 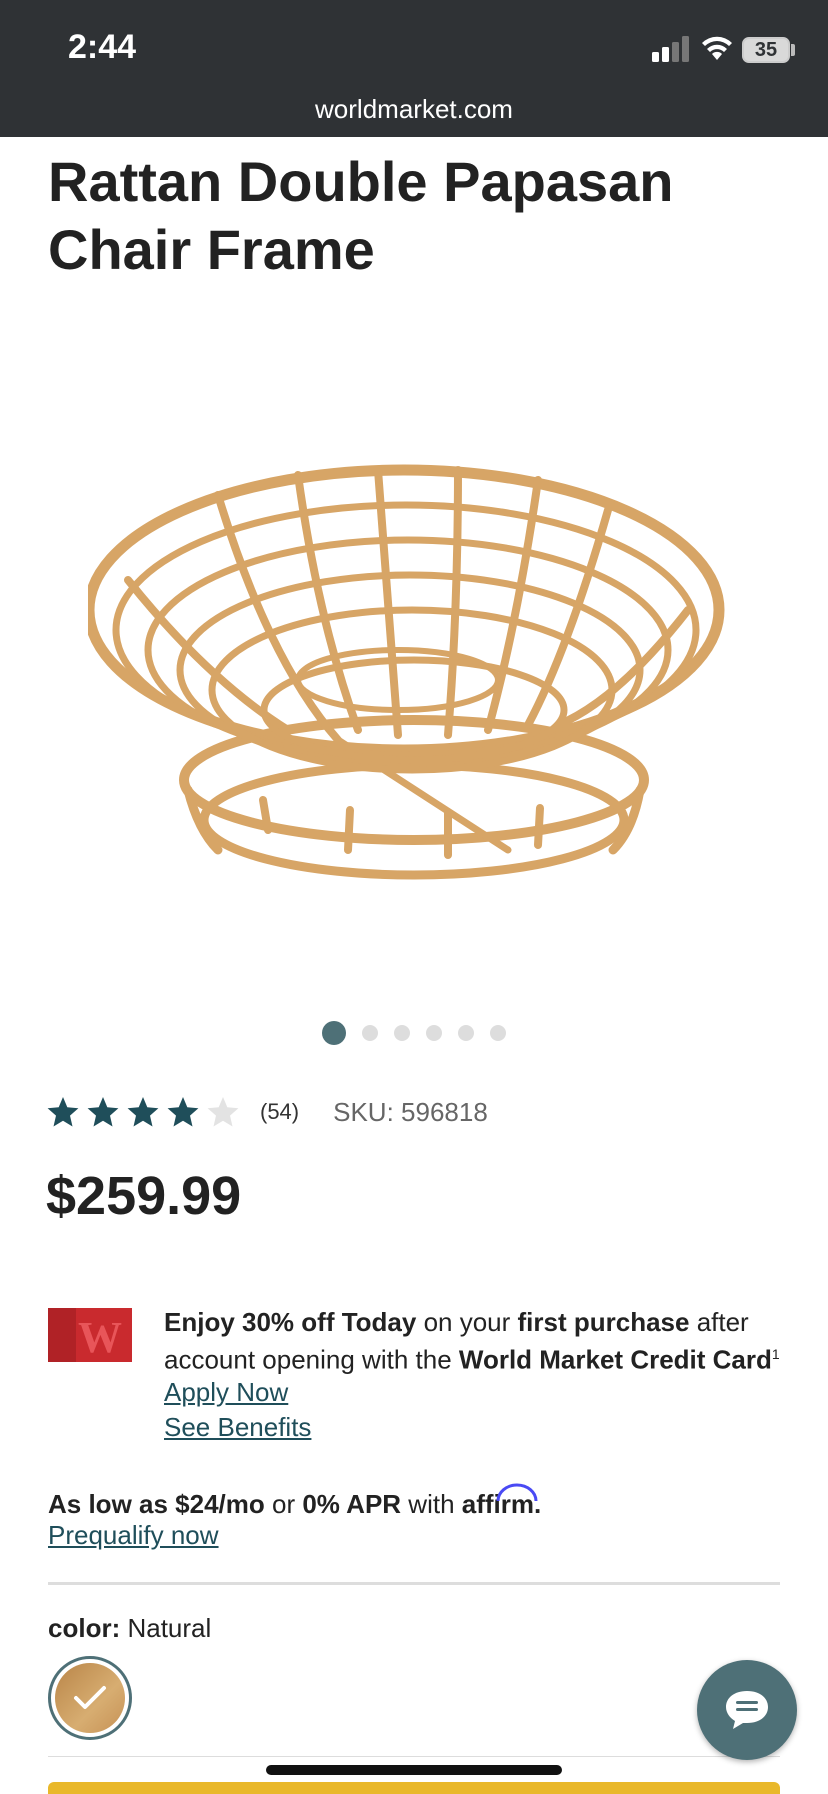 I want to click on cellular-signal-icon, so click(x=670, y=49).